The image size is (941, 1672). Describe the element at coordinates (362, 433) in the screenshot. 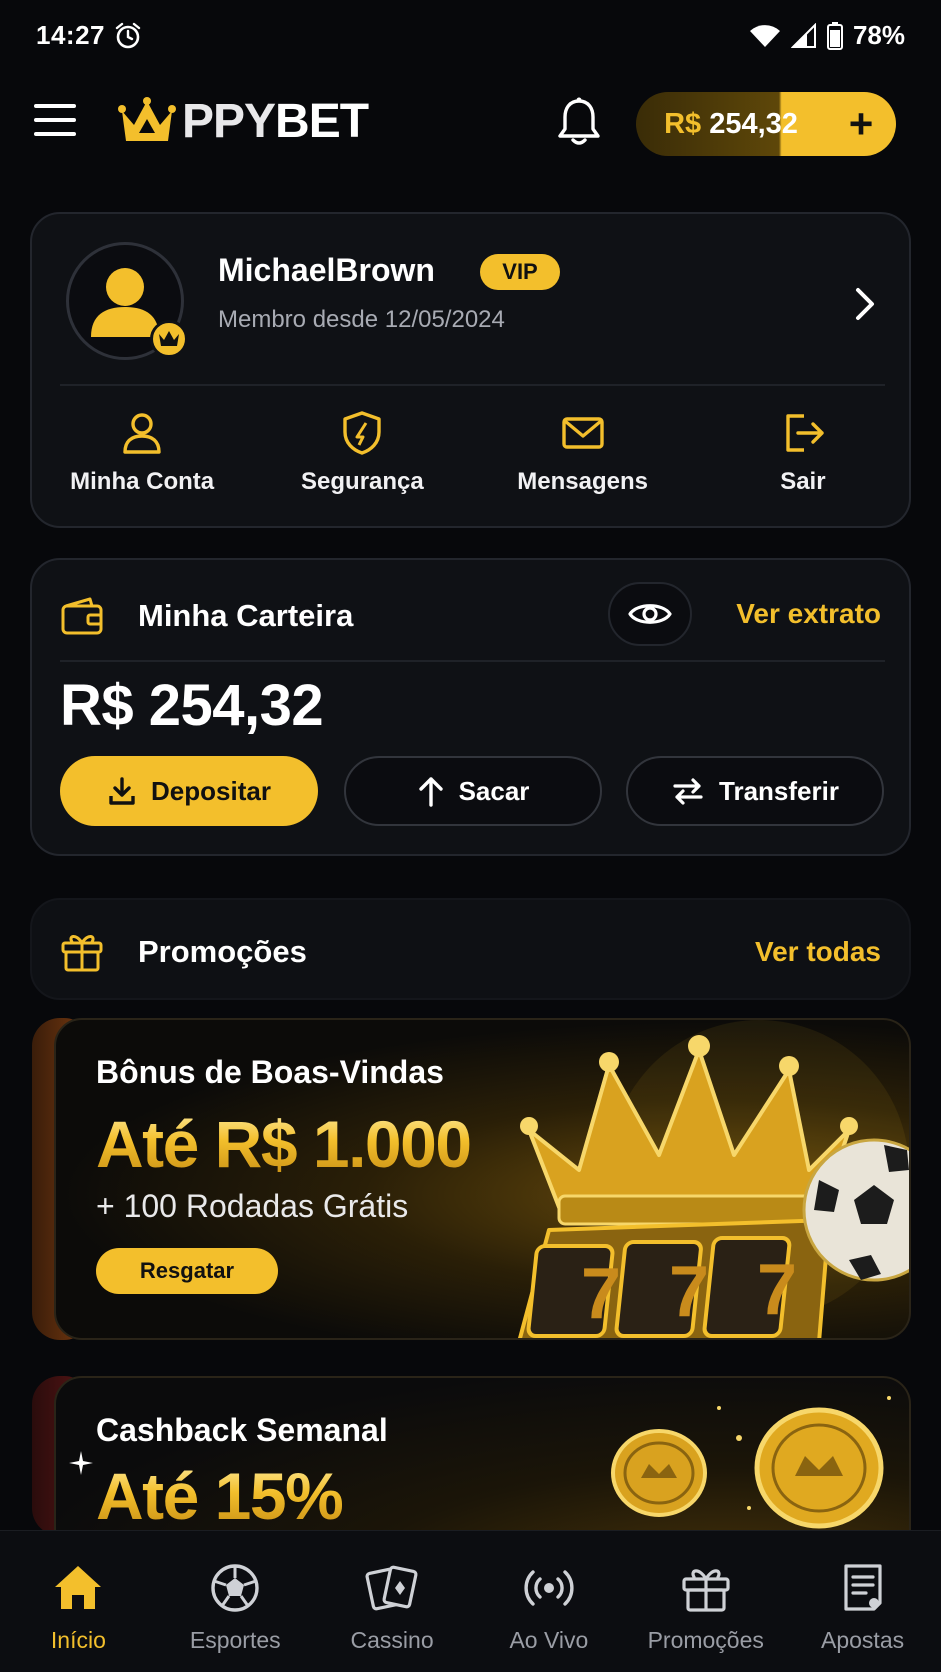

I see `shield-icon` at that location.